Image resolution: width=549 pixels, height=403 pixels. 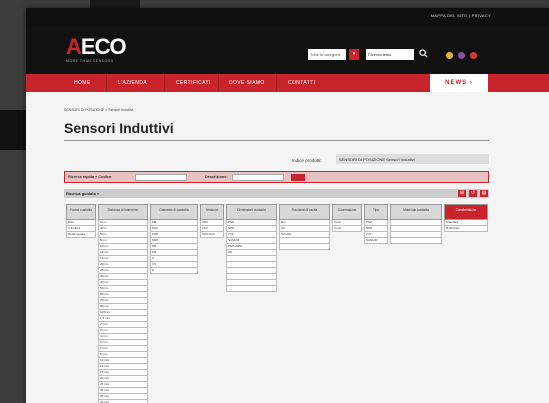 What do you see at coordinates (216, 177) in the screenshot?
I see `description-label: Descrizione:` at bounding box center [216, 177].